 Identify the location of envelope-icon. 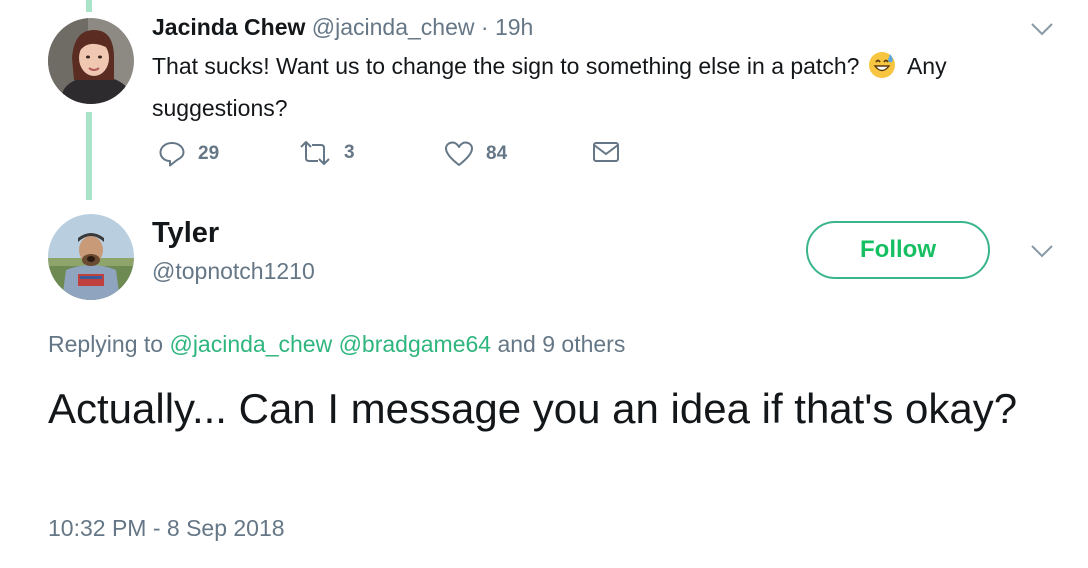
(606, 152).